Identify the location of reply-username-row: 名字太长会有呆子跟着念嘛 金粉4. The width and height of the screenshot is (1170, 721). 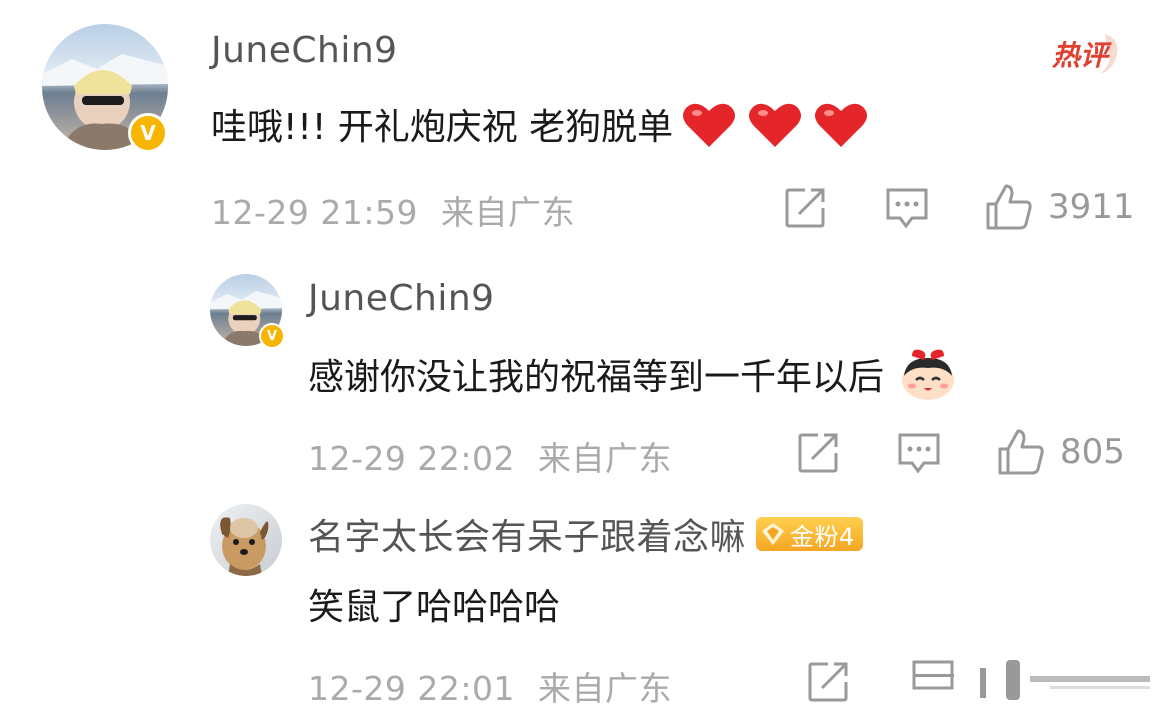
(585, 534).